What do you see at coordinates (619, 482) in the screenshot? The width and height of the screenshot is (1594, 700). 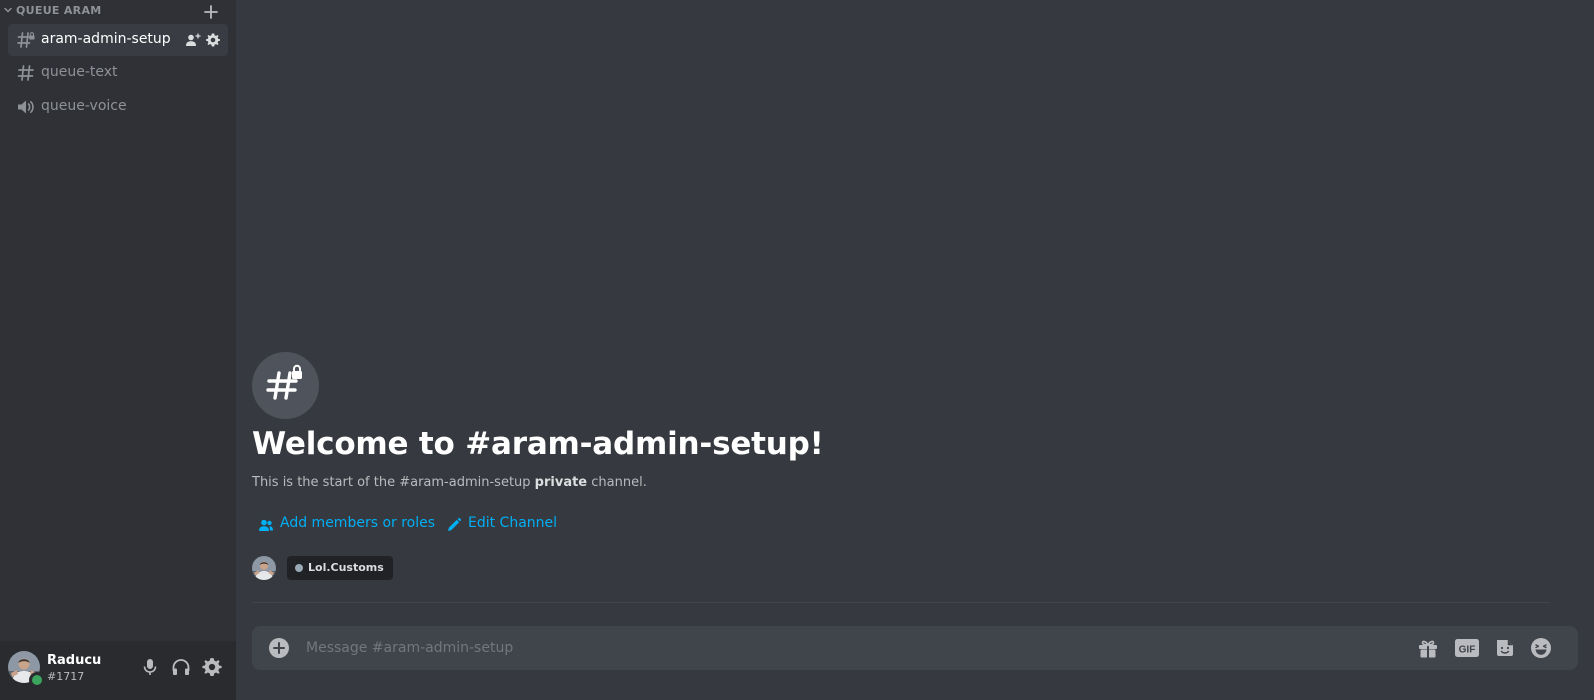 I see `welcome-subtitle-suffix: channel.` at bounding box center [619, 482].